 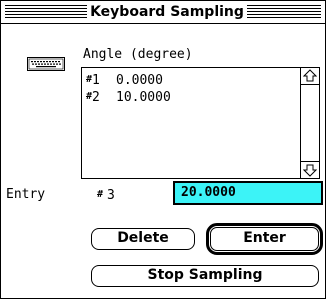 What do you see at coordinates (111, 195) in the screenshot?
I see `entry-index: 3` at bounding box center [111, 195].